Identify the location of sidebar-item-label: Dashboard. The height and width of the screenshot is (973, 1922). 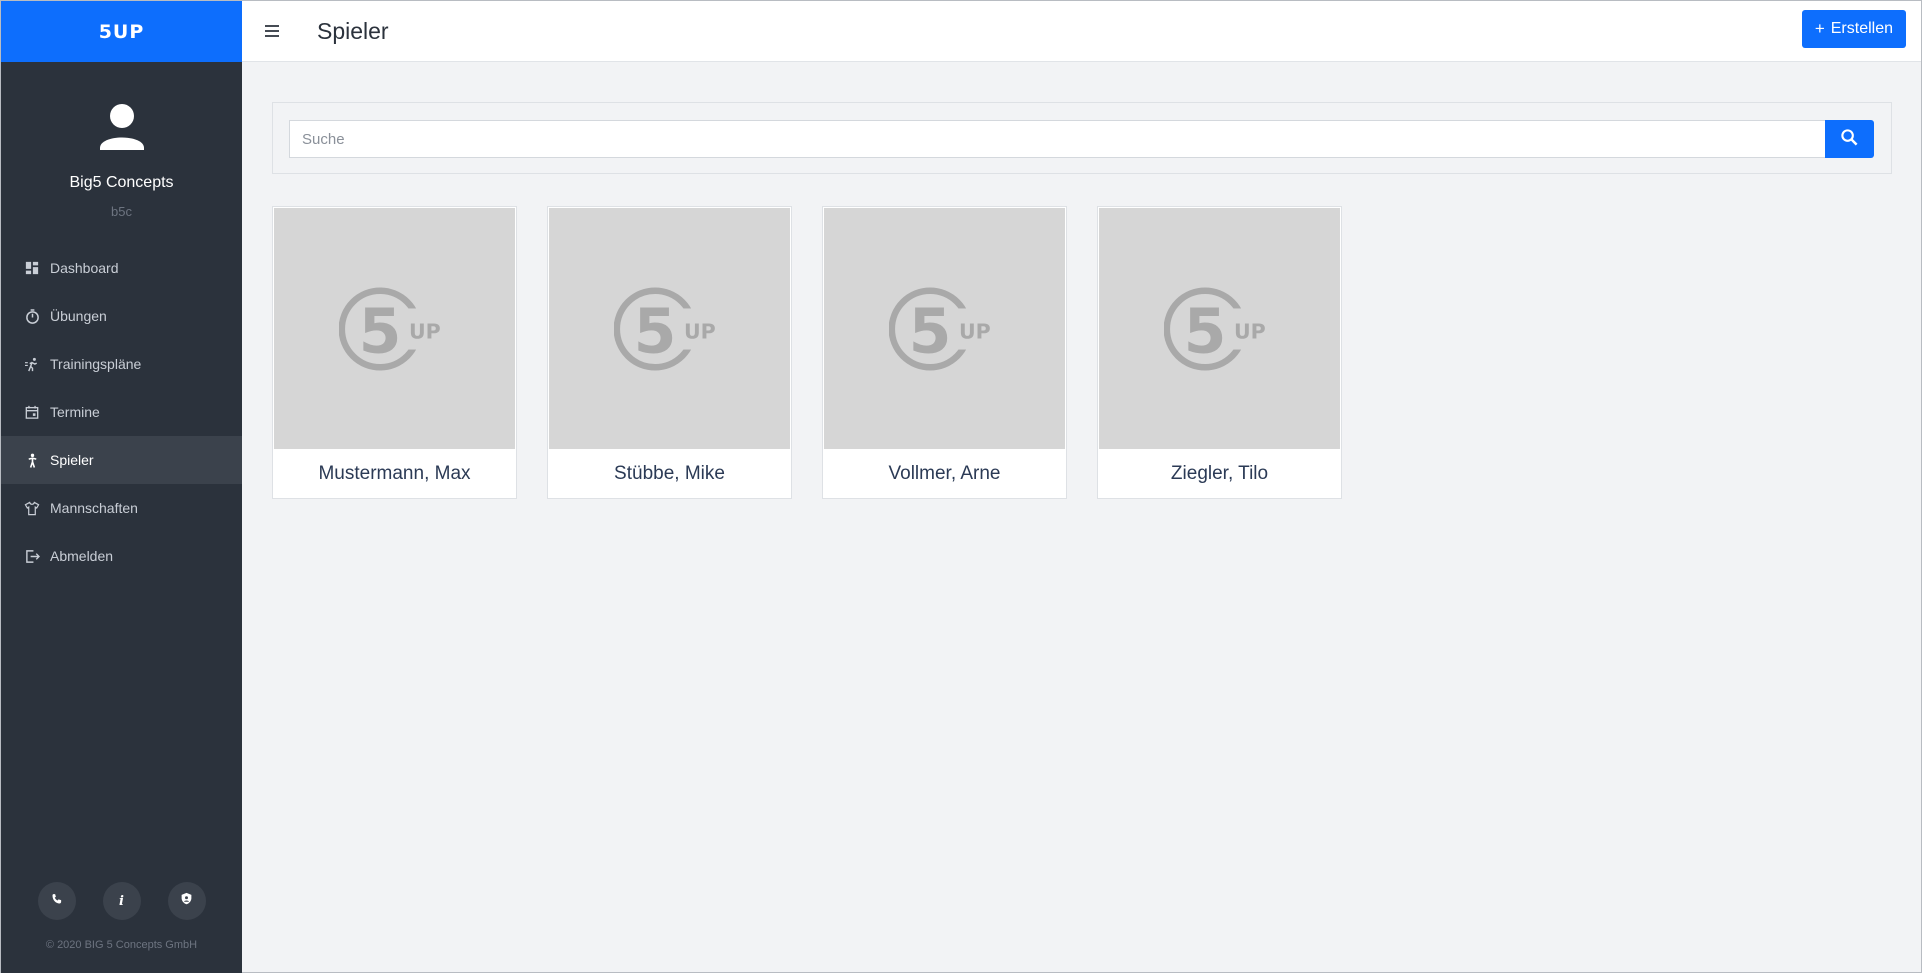
(84, 268).